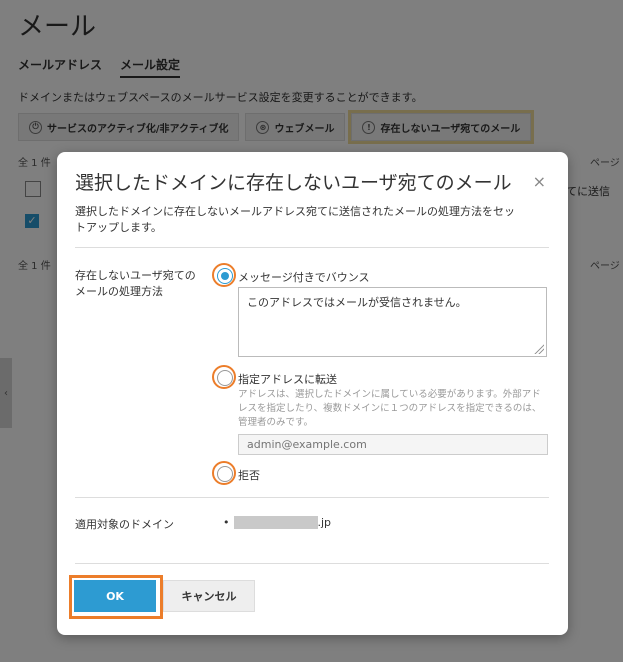 The height and width of the screenshot is (662, 623). What do you see at coordinates (324, 522) in the screenshot?
I see `domain-suffix: .jp` at bounding box center [324, 522].